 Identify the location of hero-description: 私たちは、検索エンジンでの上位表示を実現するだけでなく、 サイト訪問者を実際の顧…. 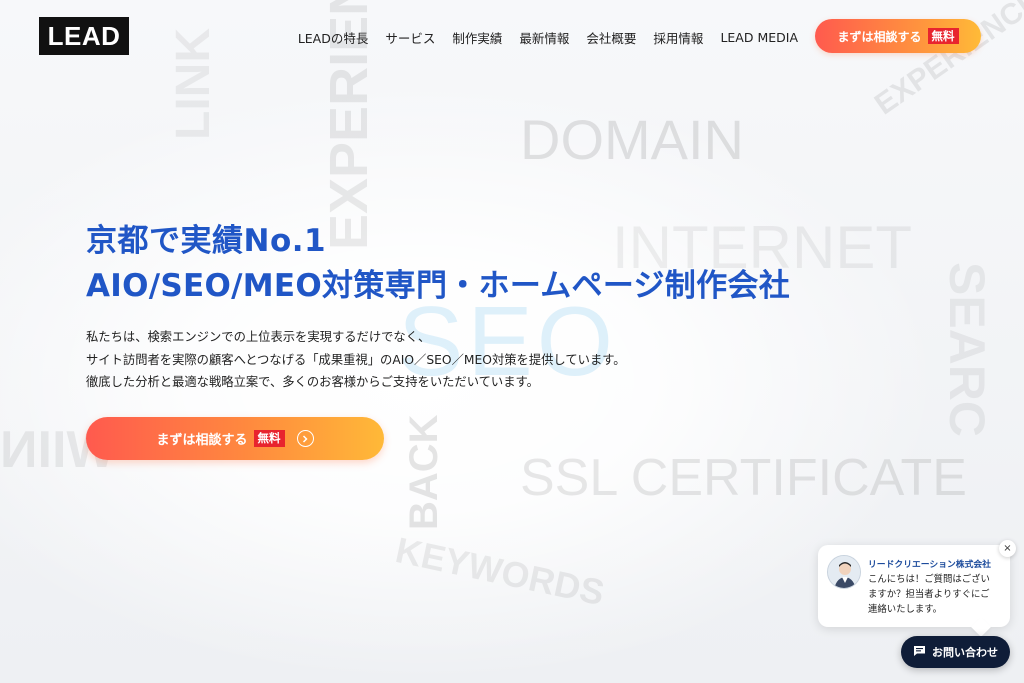
(356, 360).